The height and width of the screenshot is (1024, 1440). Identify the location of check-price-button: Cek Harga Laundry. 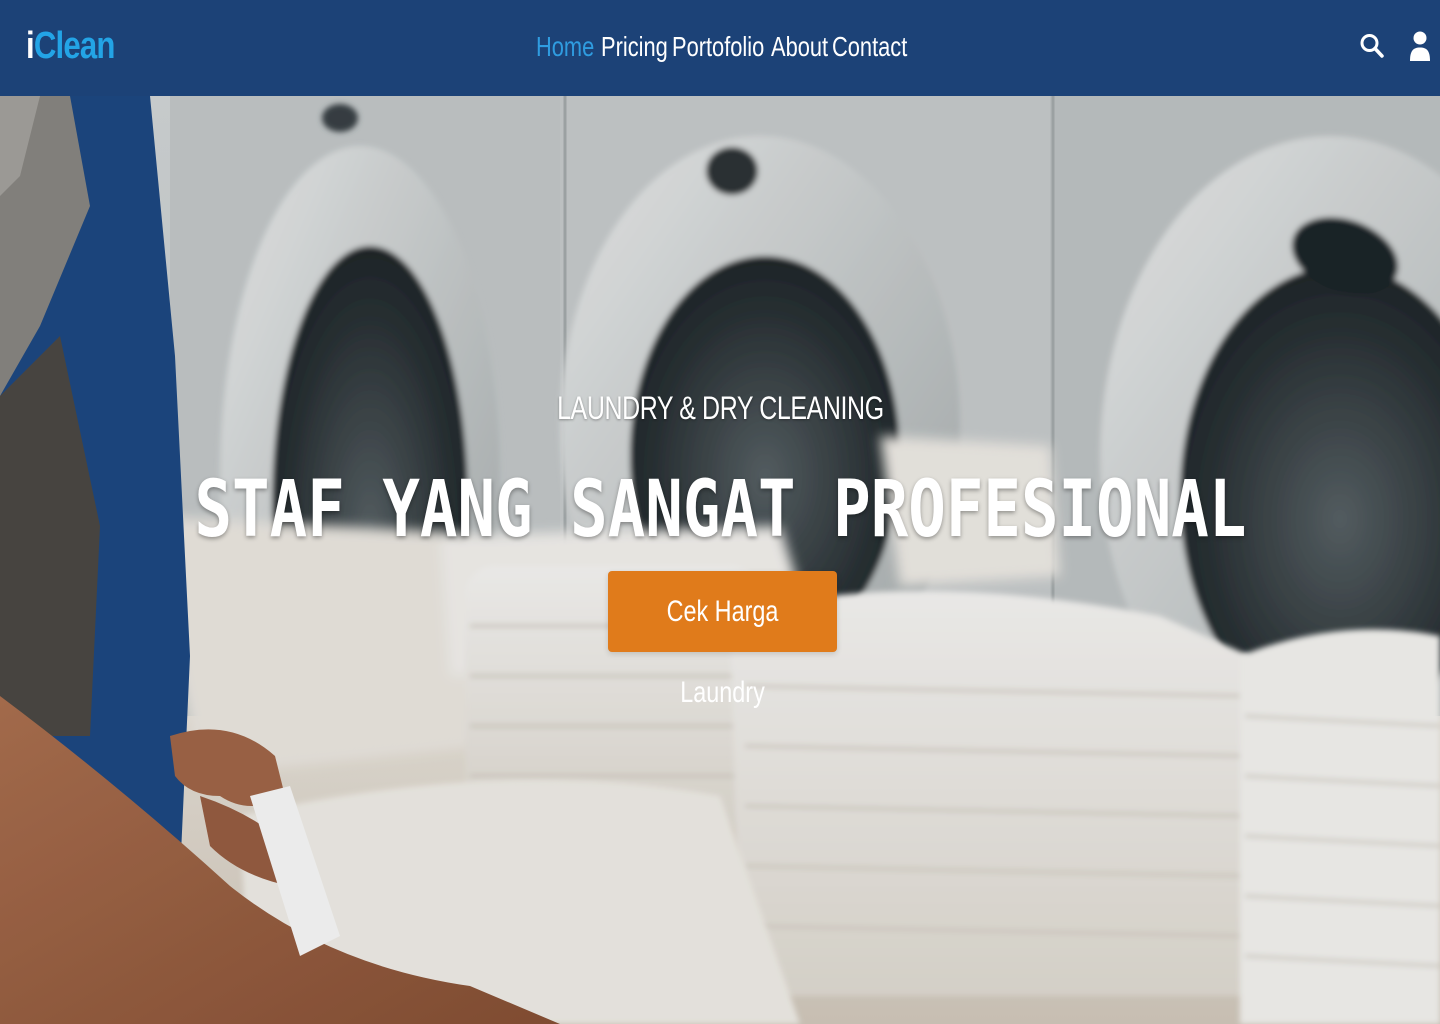
(722, 640).